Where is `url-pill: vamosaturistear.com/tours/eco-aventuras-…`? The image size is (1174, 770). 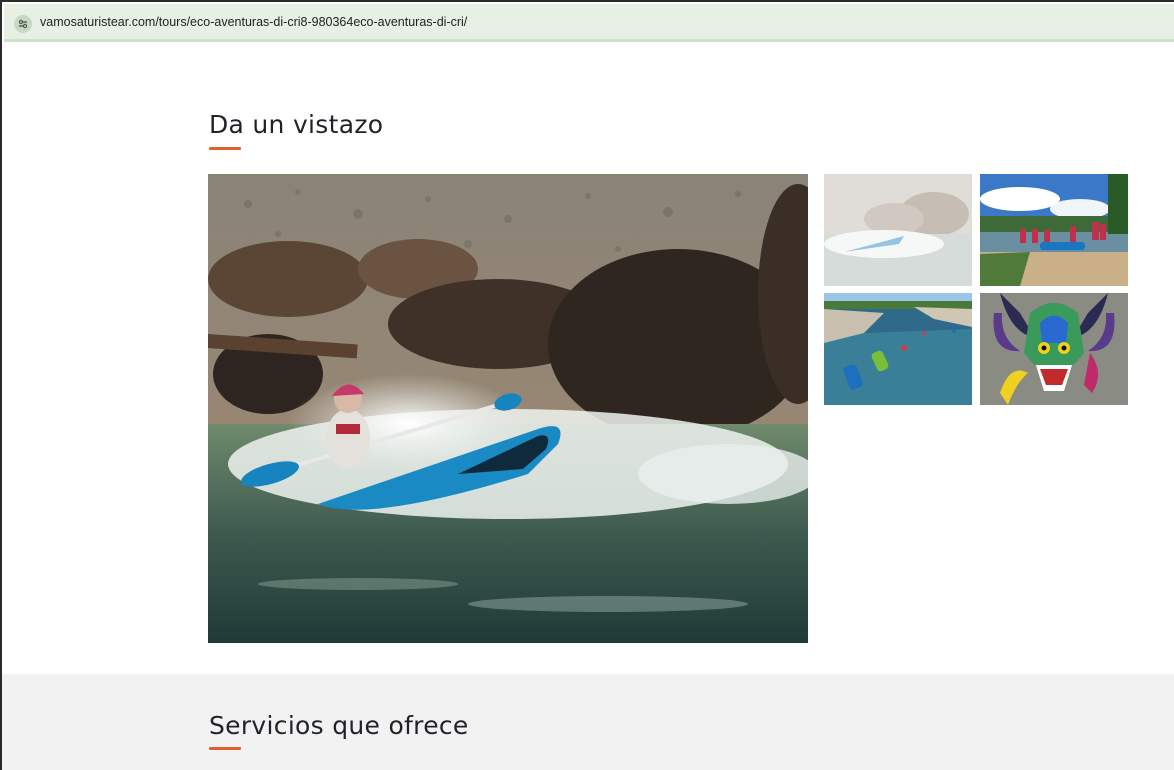
url-pill: vamosaturistear.com/tours/eco-aventuras-… is located at coordinates (589, 23).